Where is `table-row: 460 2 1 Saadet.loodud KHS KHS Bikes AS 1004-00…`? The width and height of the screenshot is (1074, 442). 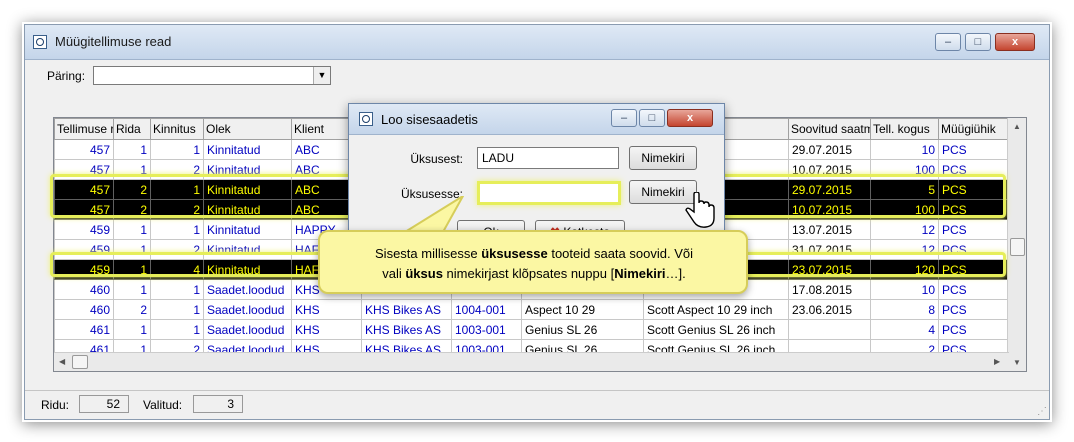
table-row: 460 2 1 Saadet.loodud KHS KHS Bikes AS 1004-00… is located at coordinates (532, 309).